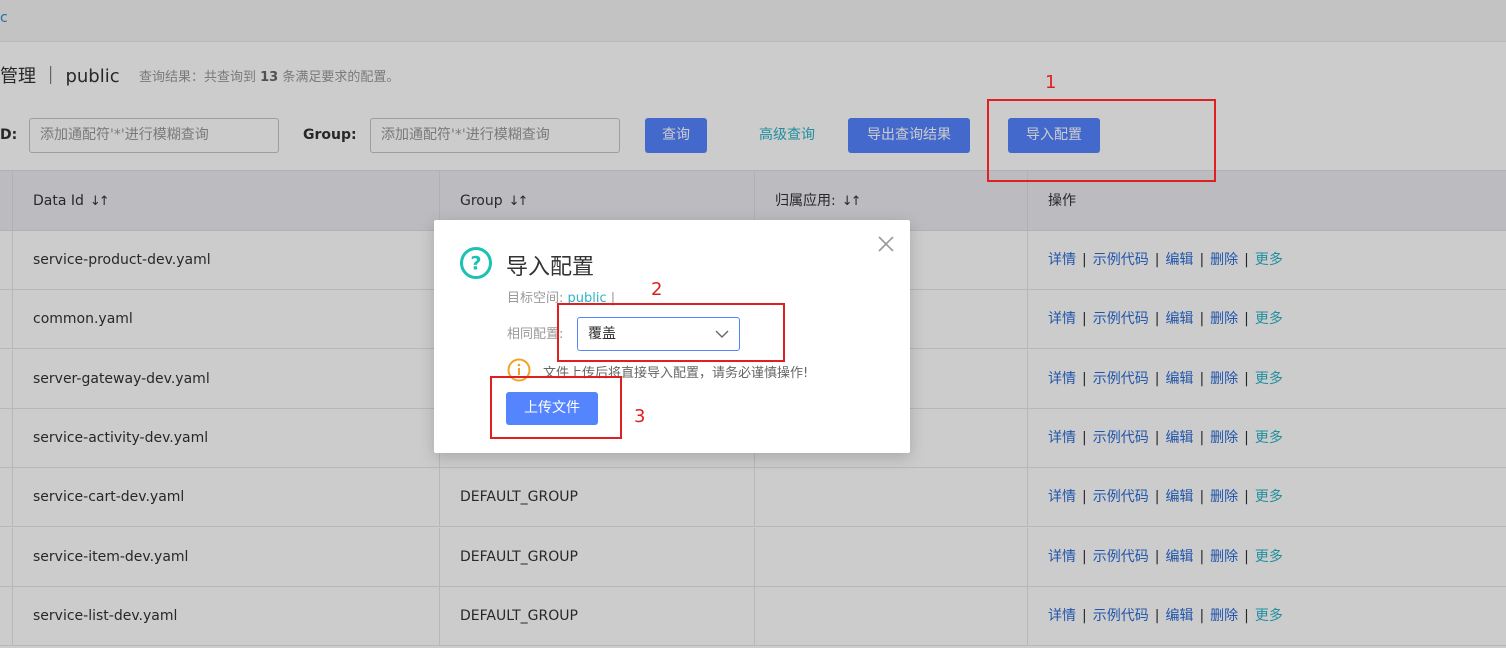 The height and width of the screenshot is (648, 1506). I want to click on annotation-number-2: 2, so click(657, 289).